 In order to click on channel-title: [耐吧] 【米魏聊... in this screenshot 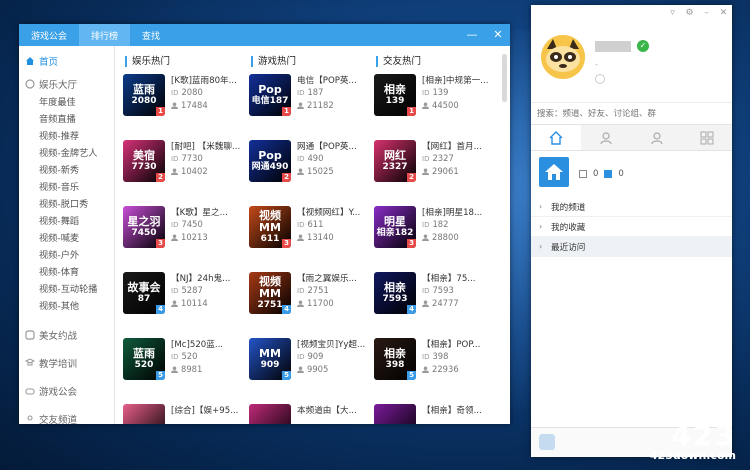, I will do `click(207, 146)`.